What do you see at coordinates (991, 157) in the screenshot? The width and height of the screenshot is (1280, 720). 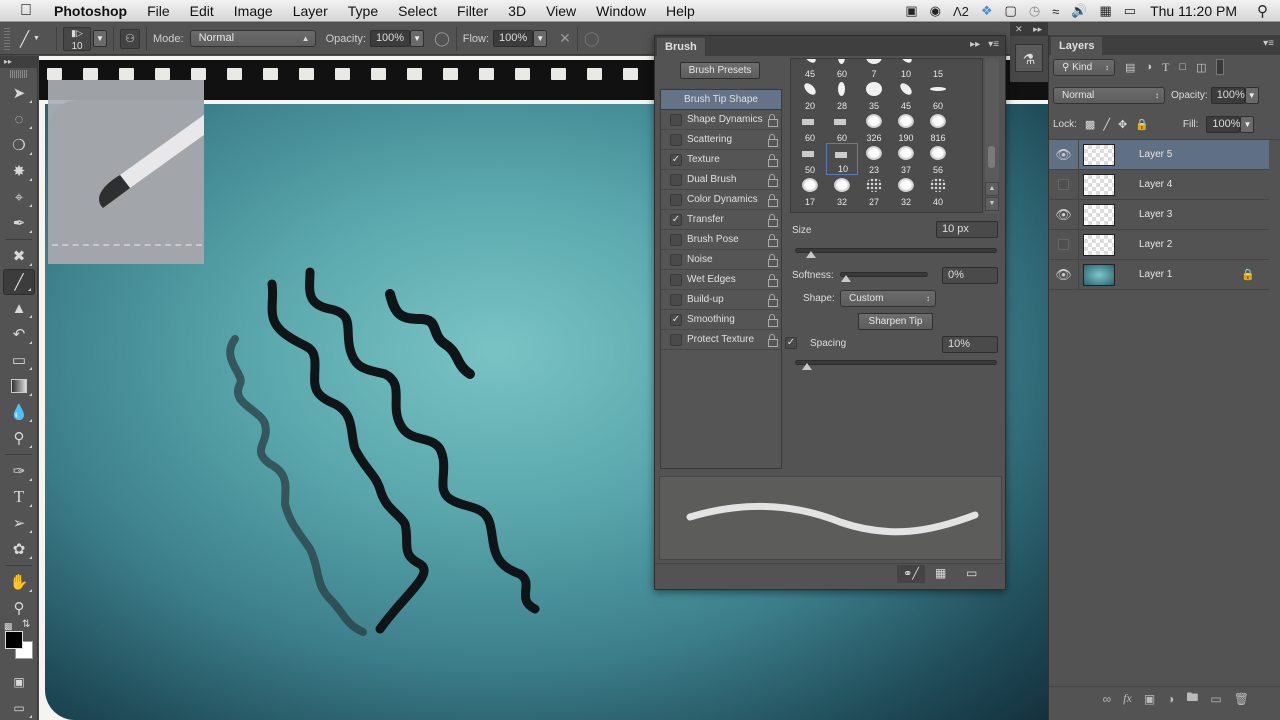 I see `scroll-thumb` at bounding box center [991, 157].